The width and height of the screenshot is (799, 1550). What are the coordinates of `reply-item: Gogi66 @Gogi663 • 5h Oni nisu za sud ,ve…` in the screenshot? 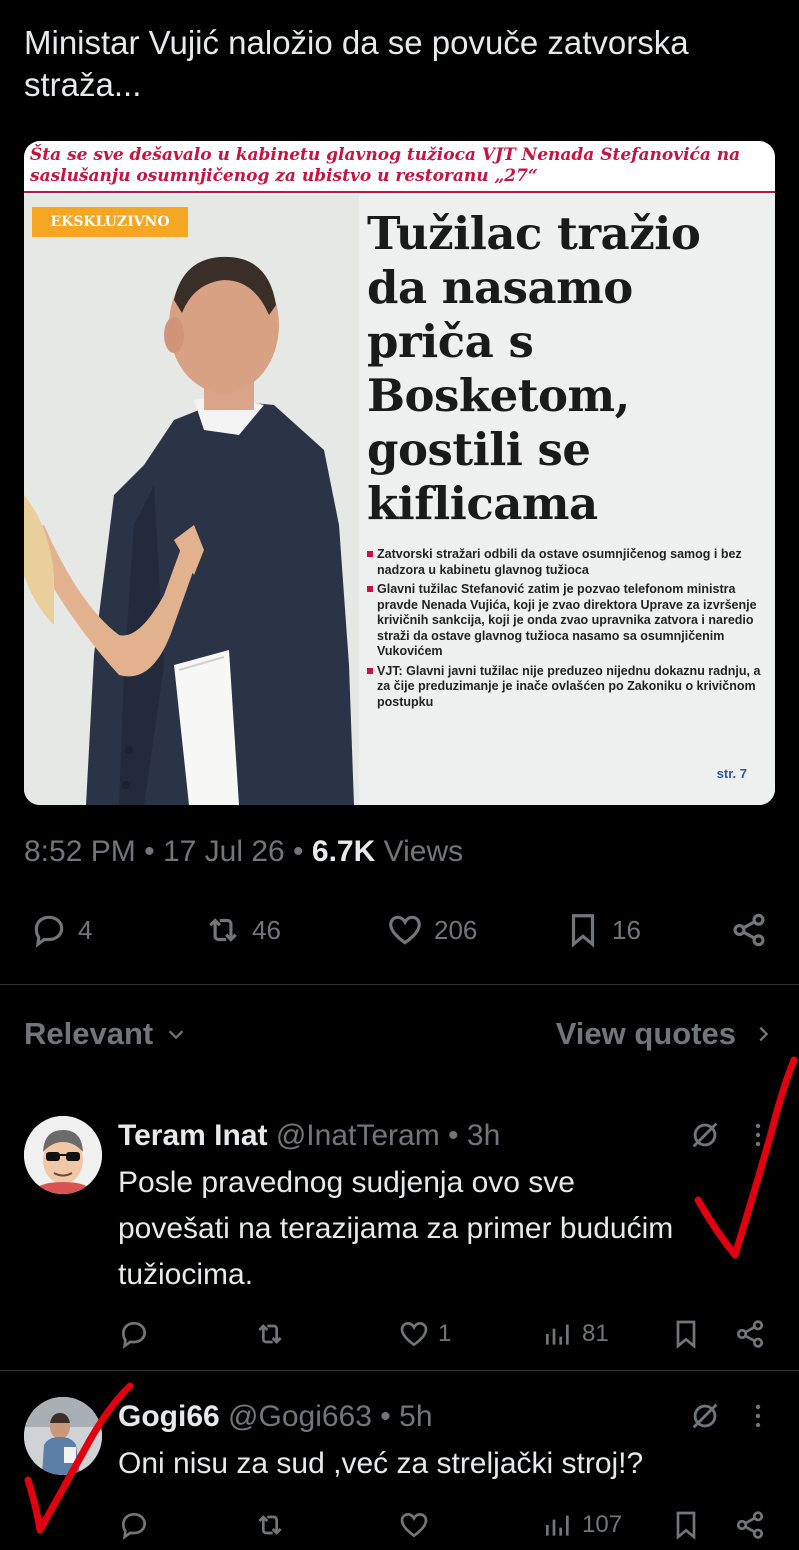 It's located at (399, 1473).